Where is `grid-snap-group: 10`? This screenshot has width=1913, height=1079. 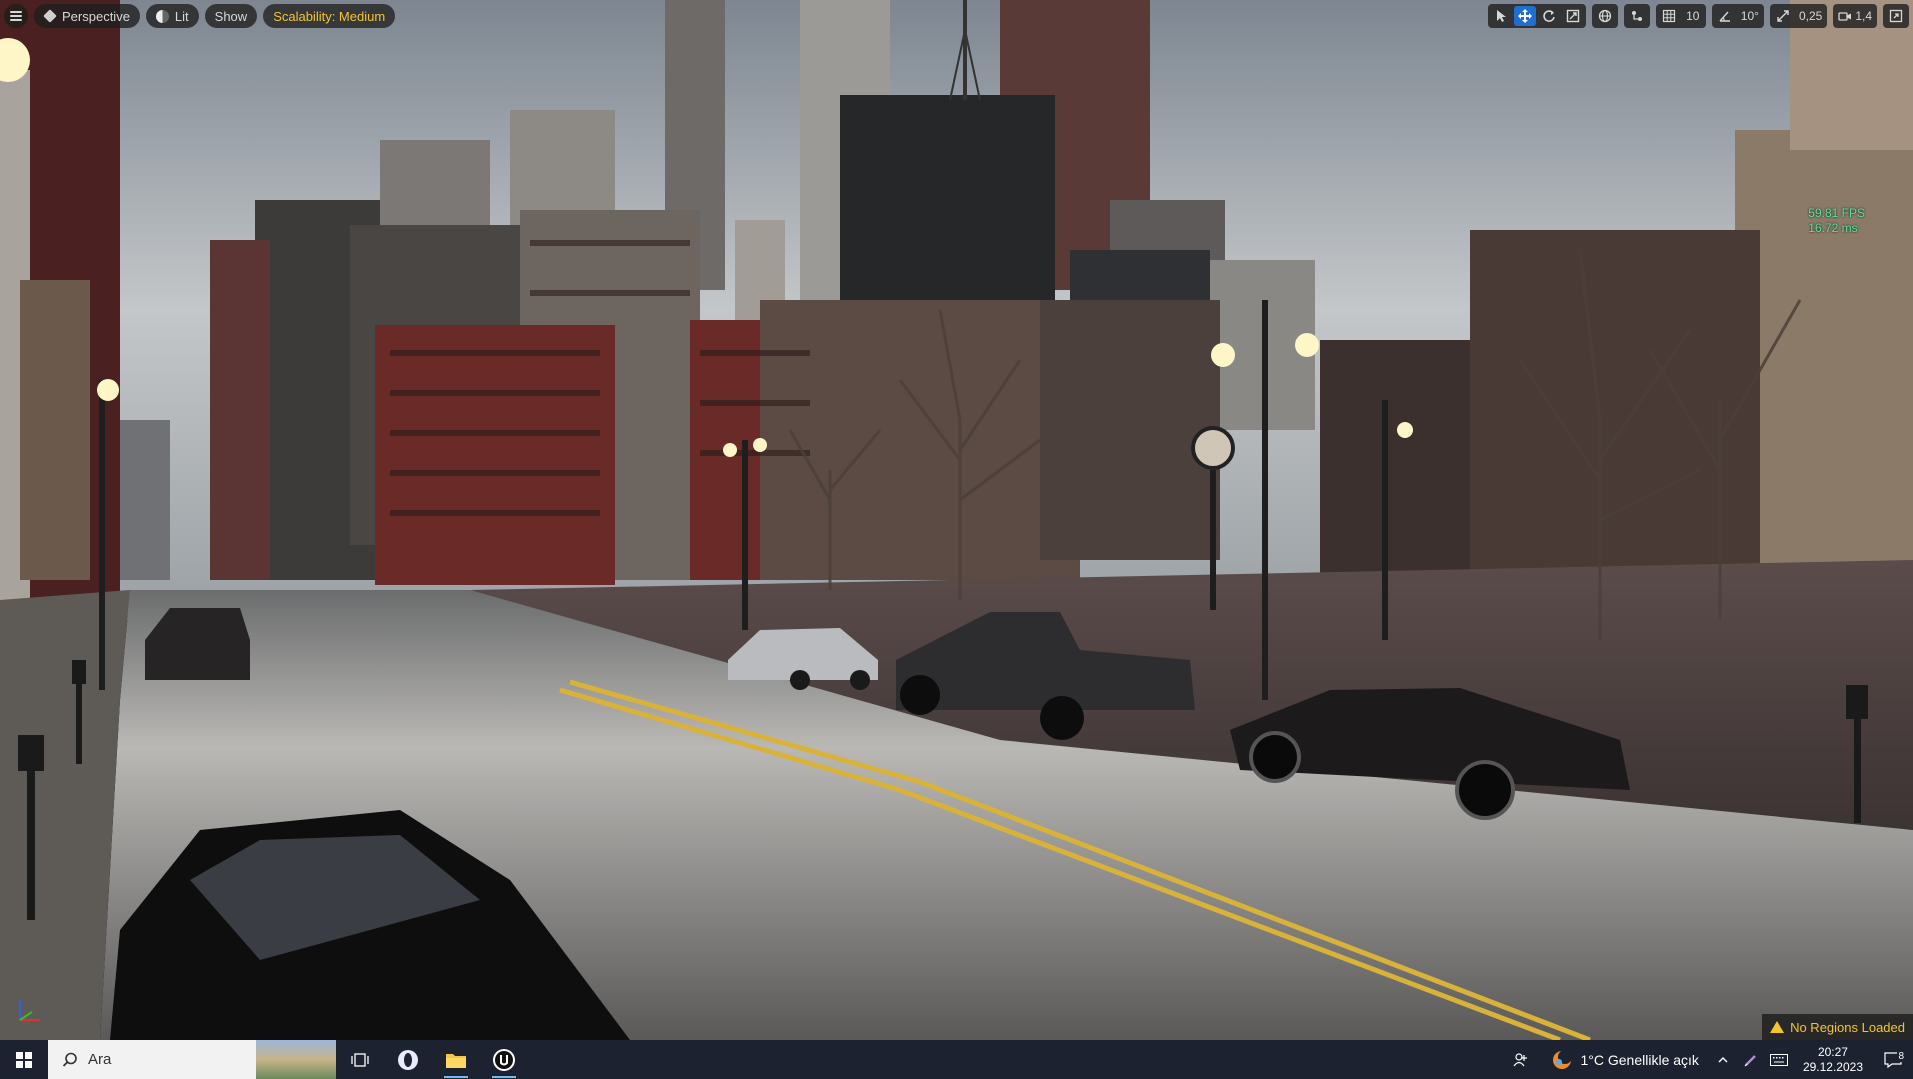 grid-snap-group: 10 is located at coordinates (1680, 16).